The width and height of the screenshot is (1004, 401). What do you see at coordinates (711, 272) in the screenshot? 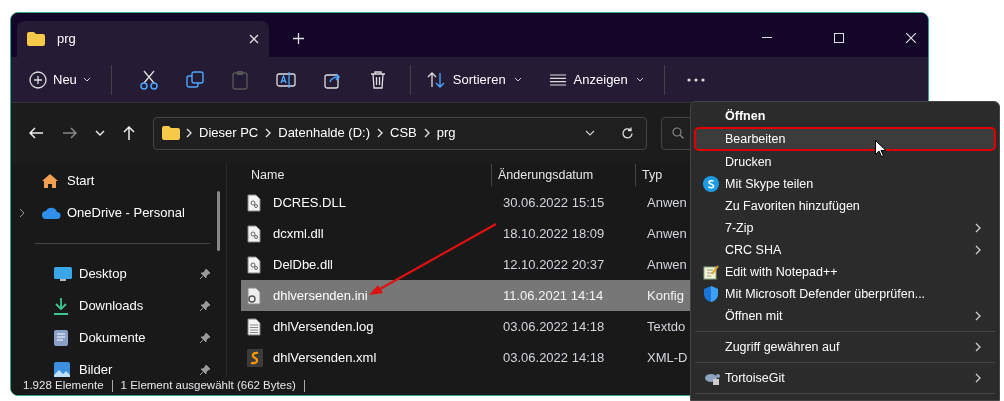
I see `notepad-icon` at bounding box center [711, 272].